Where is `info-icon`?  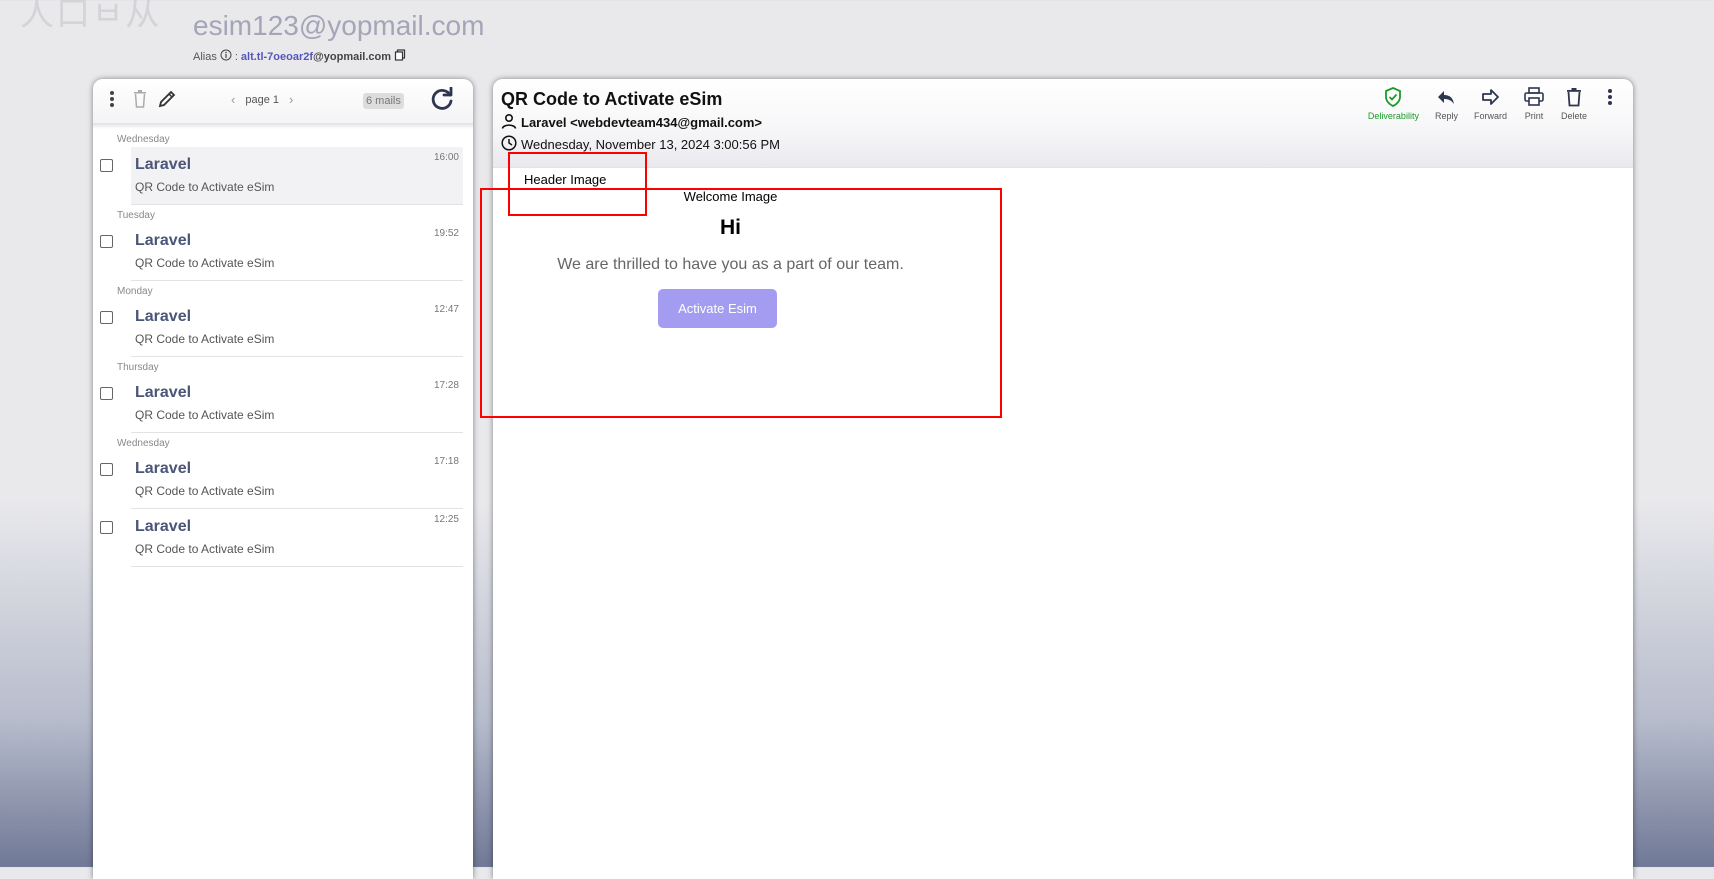 info-icon is located at coordinates (226, 56).